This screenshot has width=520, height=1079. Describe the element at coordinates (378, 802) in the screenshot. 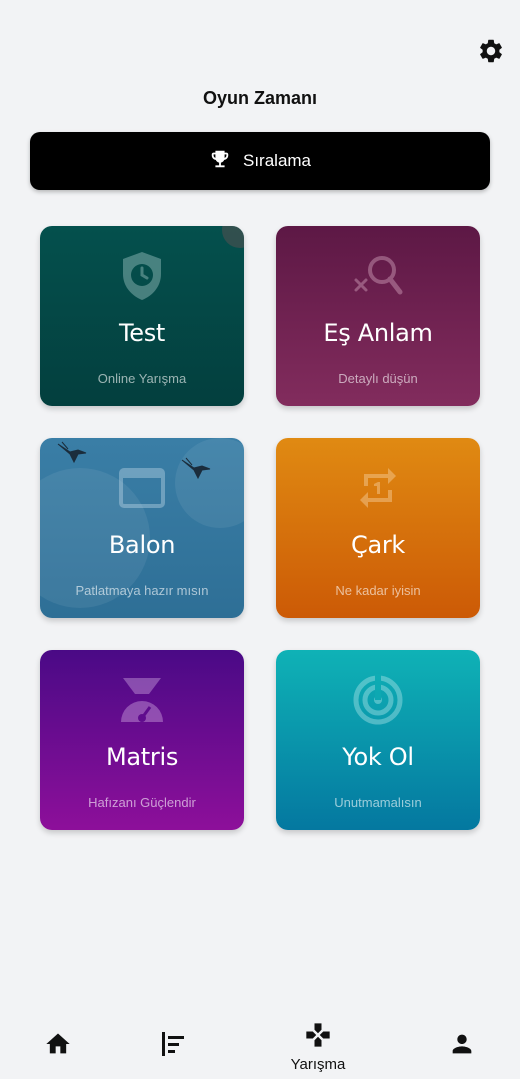

I see `card-subtitle: Unutmamalısın` at that location.